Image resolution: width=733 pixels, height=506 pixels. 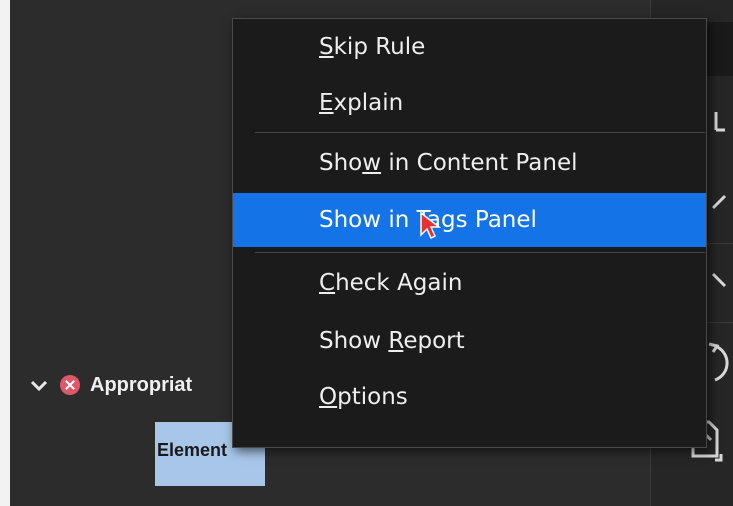 I want to click on chevron-up-icon, so click(x=721, y=202).